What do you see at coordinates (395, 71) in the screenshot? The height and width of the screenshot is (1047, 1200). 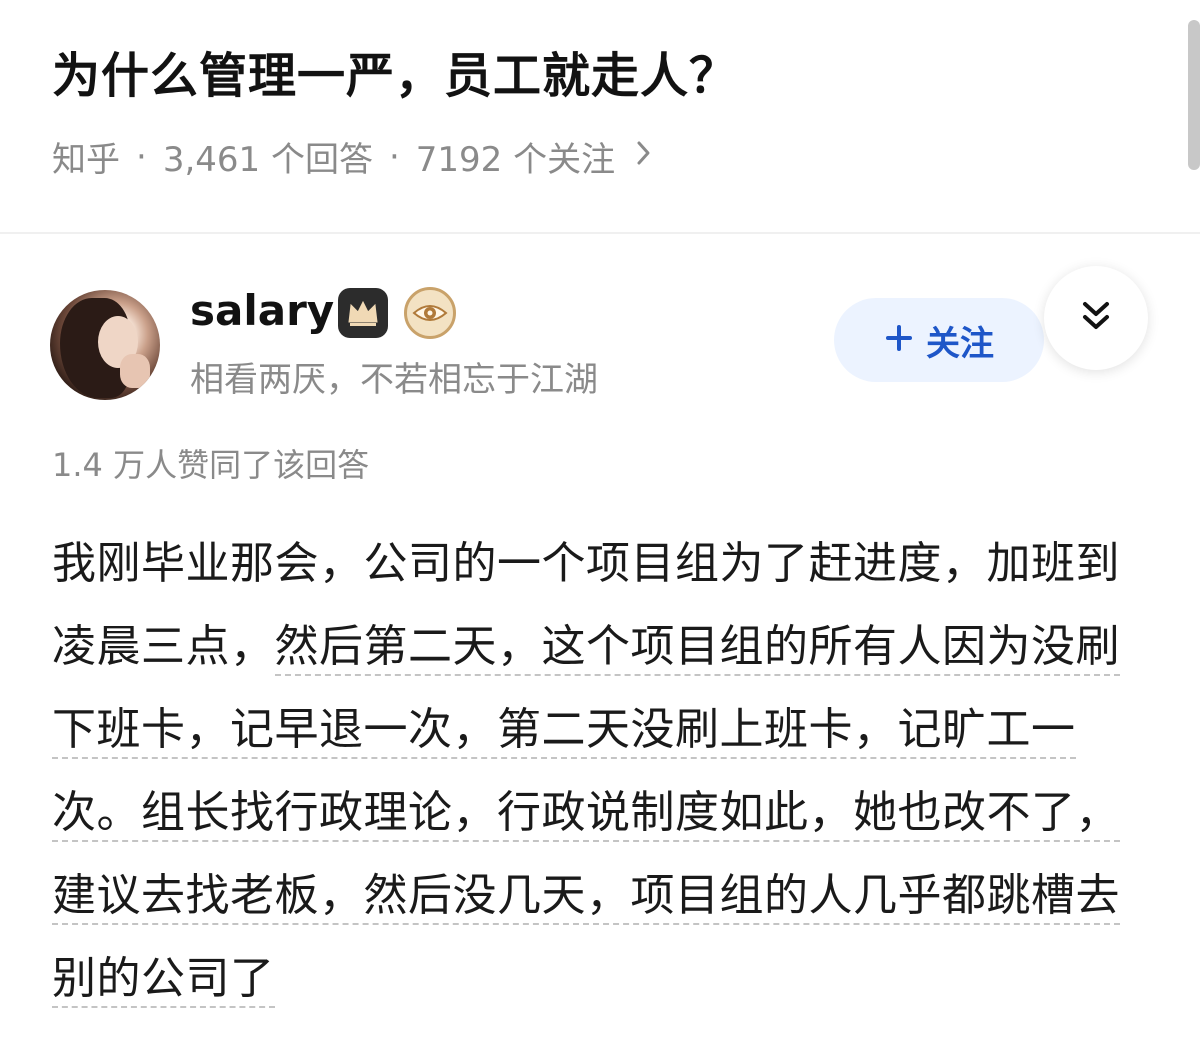 I see `question-title: 为什么管理一严，员工就走人？` at bounding box center [395, 71].